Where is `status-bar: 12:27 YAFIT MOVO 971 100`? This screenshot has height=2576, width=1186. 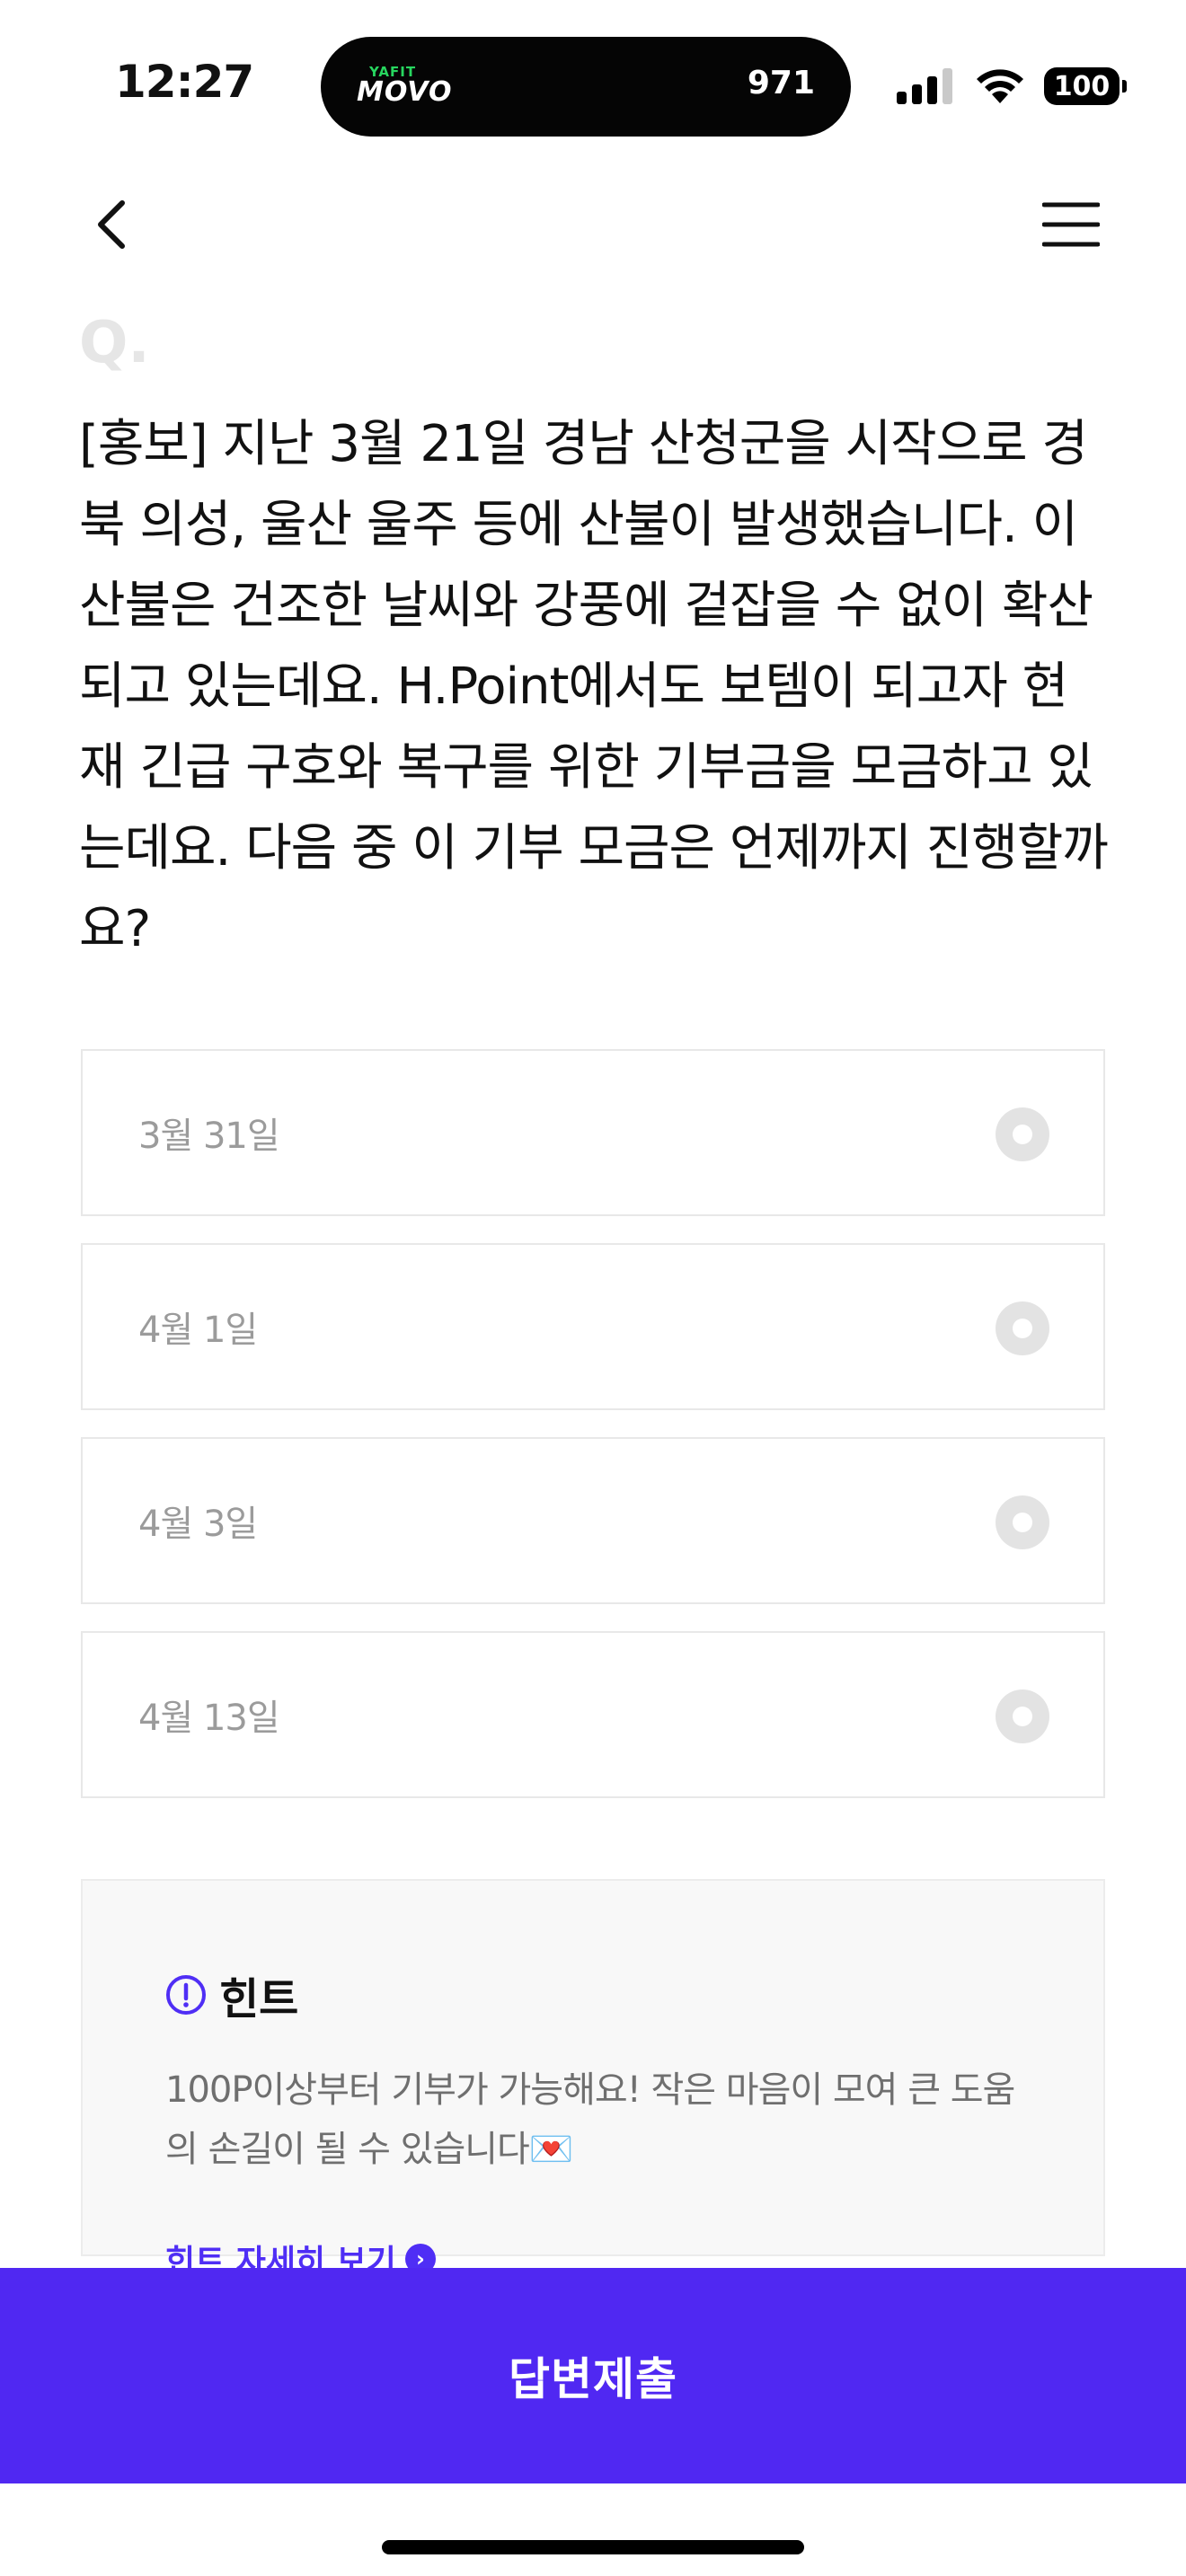
status-bar: 12:27 YAFIT MOVO 971 100 is located at coordinates (593, 76).